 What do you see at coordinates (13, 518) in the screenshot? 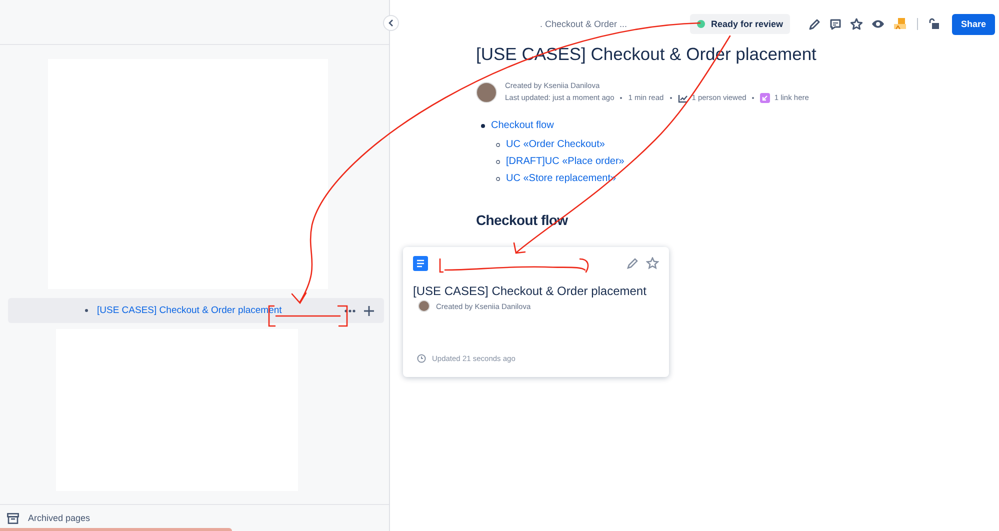
I see `archive-icon` at bounding box center [13, 518].